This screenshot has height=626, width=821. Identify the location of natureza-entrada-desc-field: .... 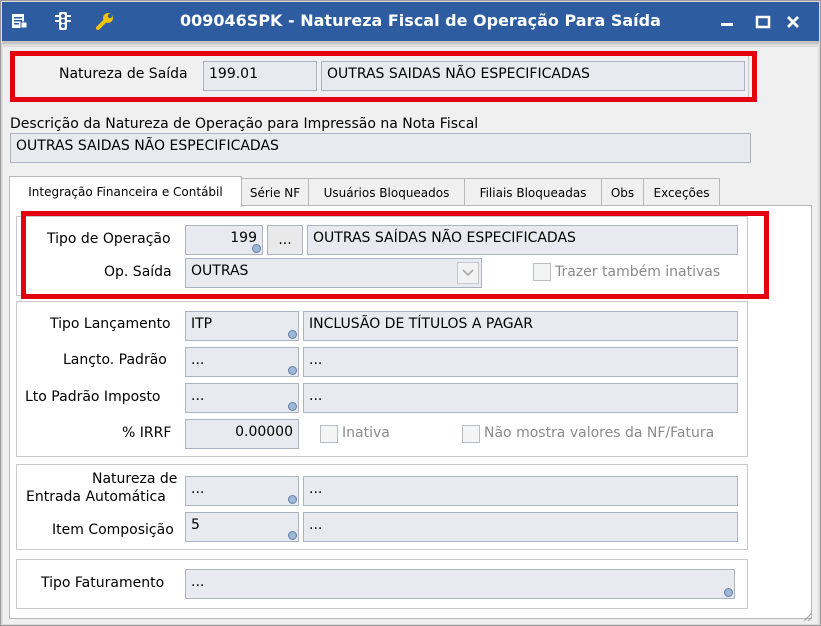
(520, 491).